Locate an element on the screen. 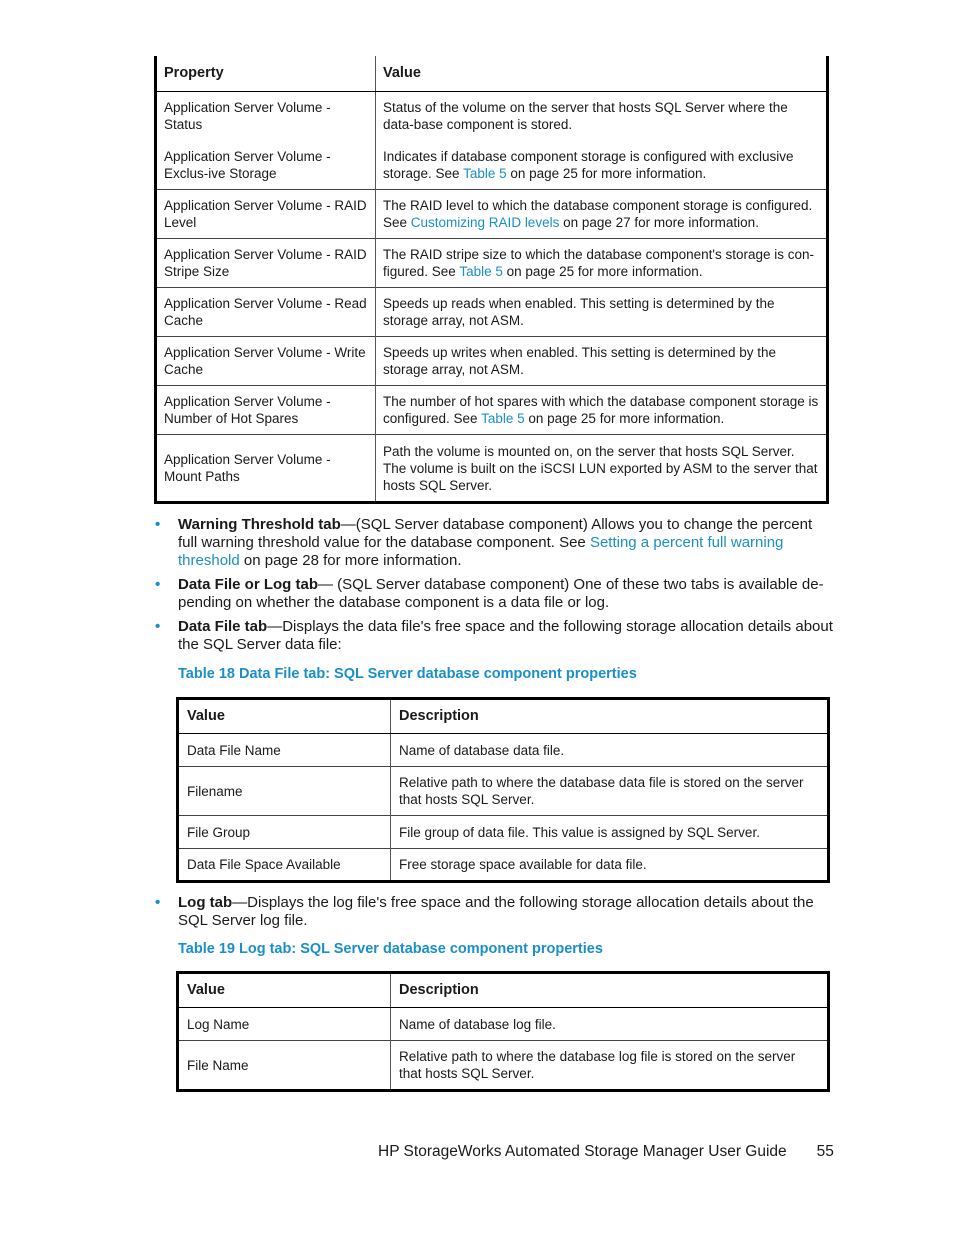 This screenshot has width=954, height=1235. description-cell: Name of database log file. is located at coordinates (477, 1024).